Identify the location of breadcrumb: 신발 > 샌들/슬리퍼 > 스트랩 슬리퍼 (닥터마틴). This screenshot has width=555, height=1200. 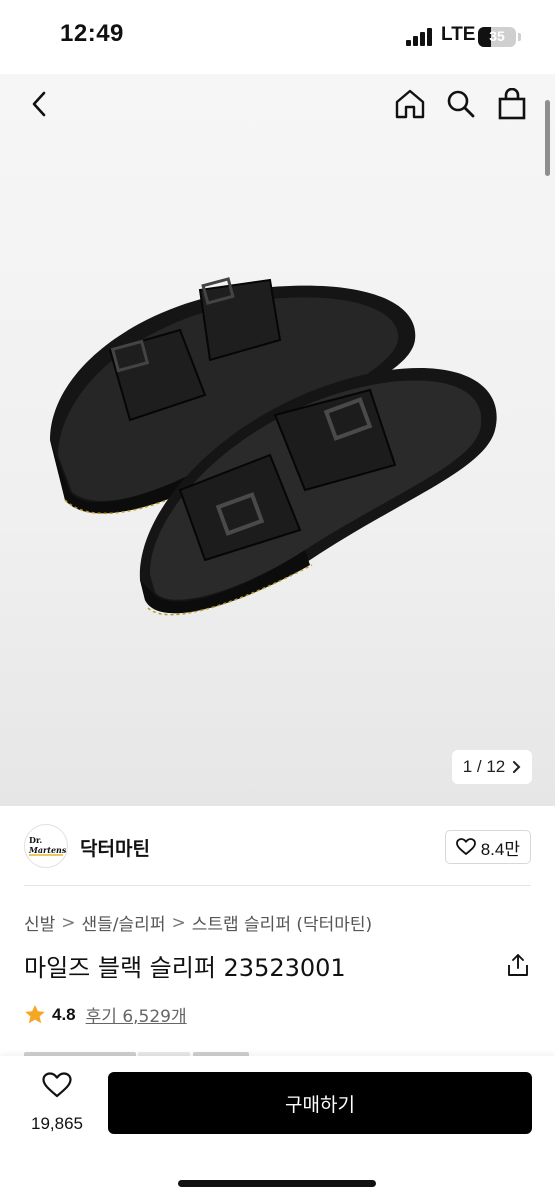
(198, 923).